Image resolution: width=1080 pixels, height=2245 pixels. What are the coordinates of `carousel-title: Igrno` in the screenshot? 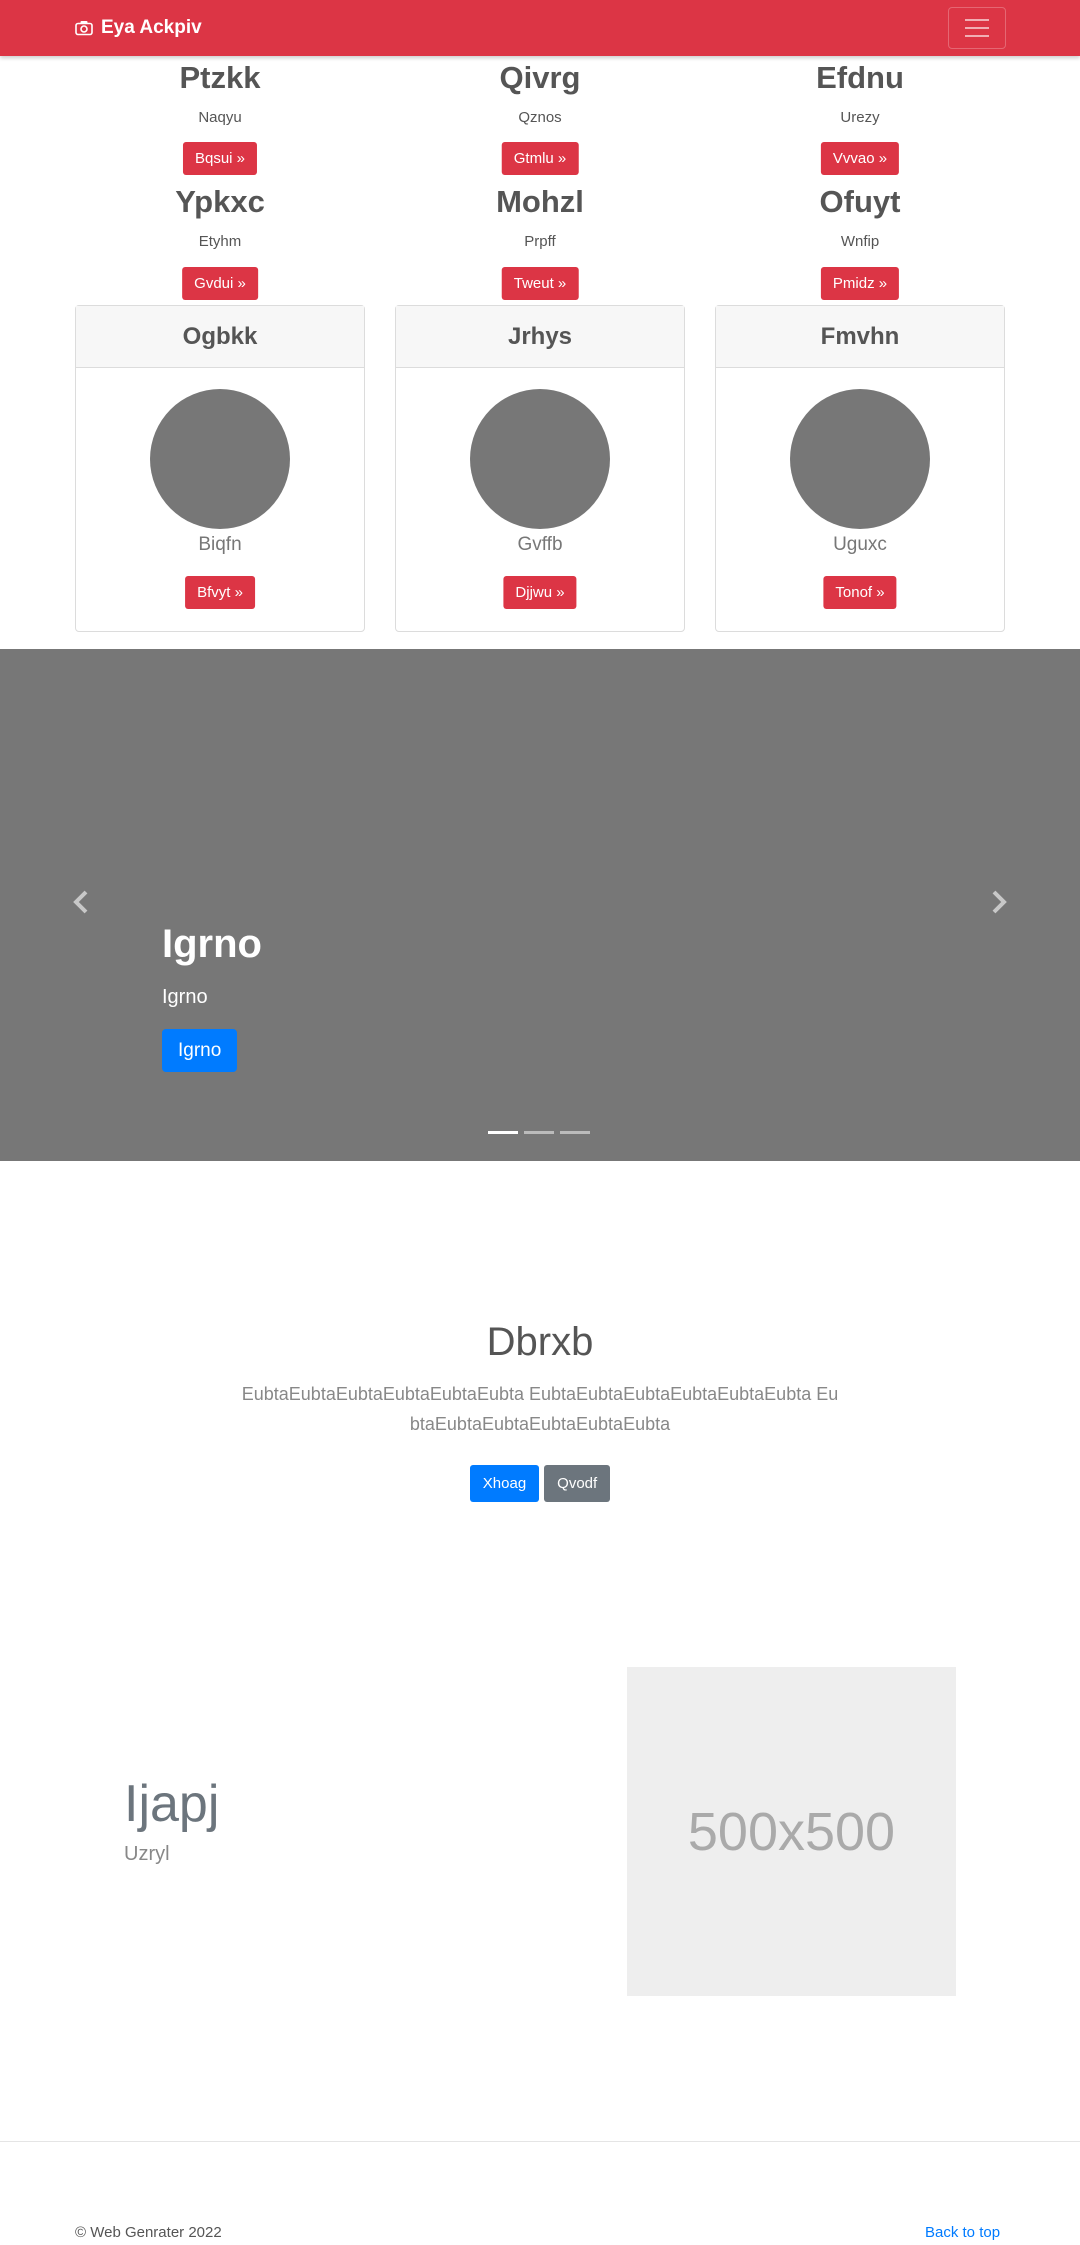 It's located at (212, 944).